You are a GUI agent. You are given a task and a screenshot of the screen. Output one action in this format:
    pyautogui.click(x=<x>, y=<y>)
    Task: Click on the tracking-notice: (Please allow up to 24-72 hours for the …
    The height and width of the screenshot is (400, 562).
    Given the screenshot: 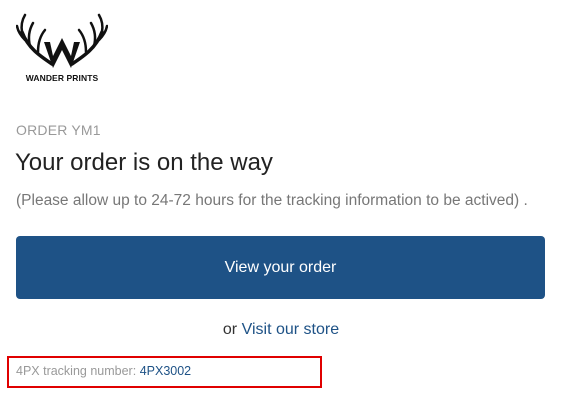 What is the action you would take?
    pyautogui.click(x=272, y=200)
    